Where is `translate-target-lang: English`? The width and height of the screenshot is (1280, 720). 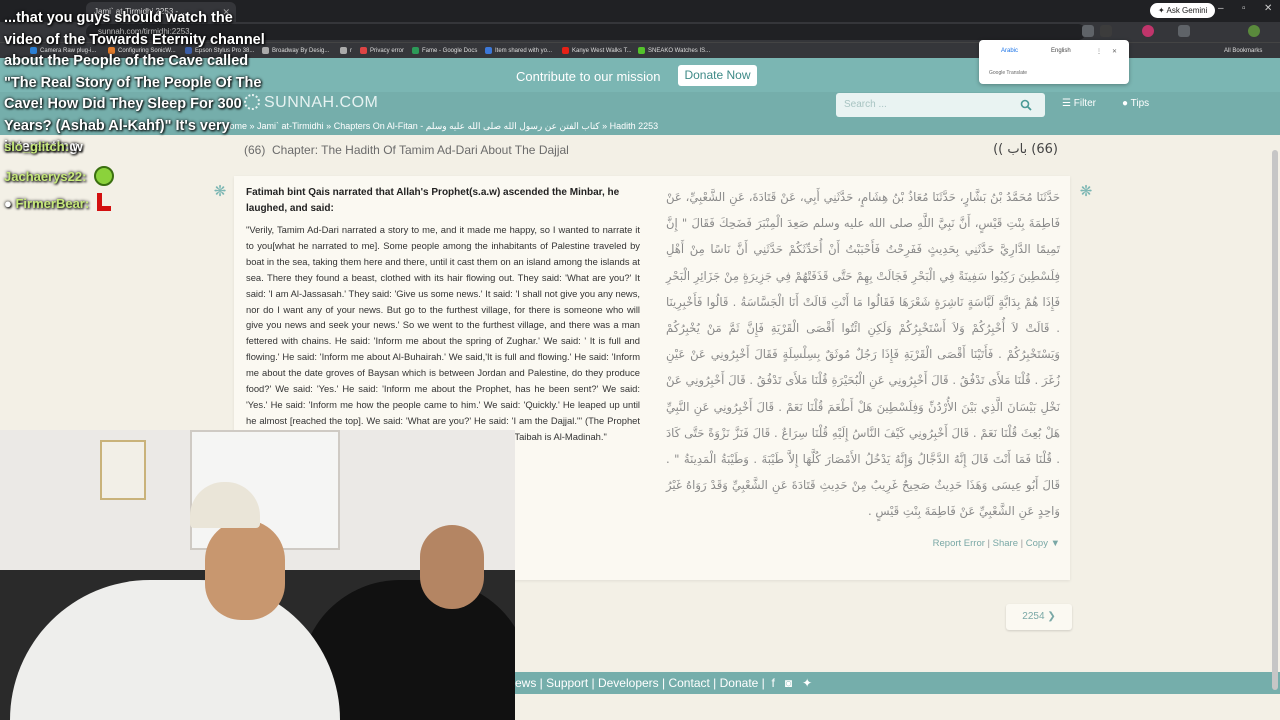 translate-target-lang: English is located at coordinates (1061, 51).